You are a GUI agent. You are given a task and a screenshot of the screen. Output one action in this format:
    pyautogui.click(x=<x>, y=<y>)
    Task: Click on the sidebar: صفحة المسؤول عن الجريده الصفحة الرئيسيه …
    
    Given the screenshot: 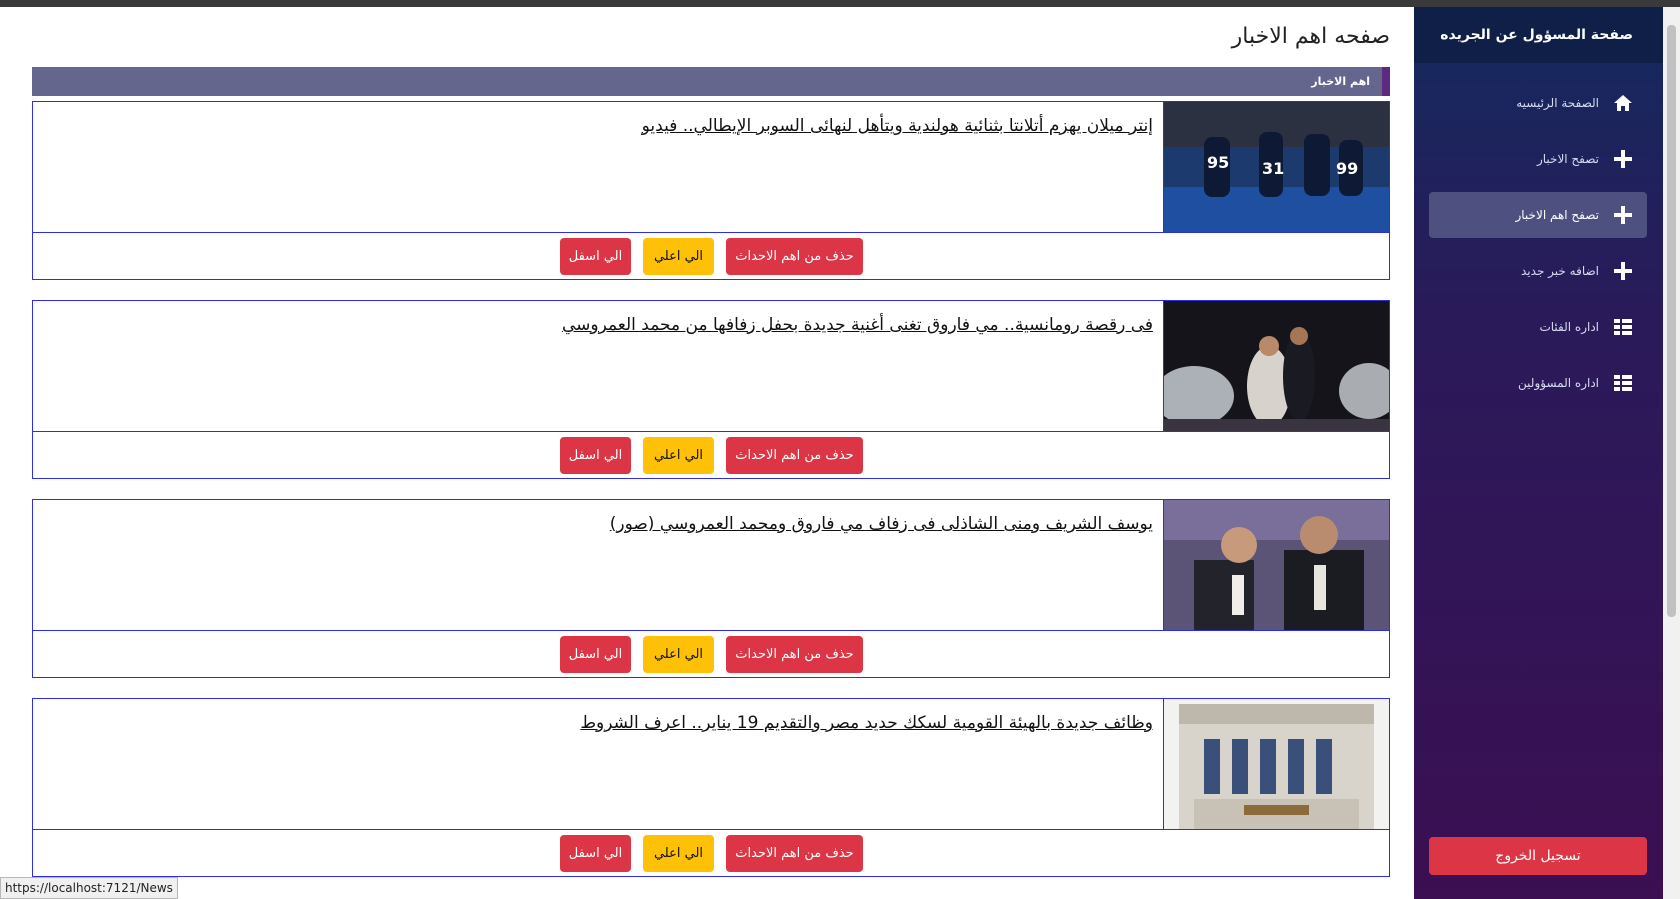 What is the action you would take?
    pyautogui.click(x=1538, y=453)
    